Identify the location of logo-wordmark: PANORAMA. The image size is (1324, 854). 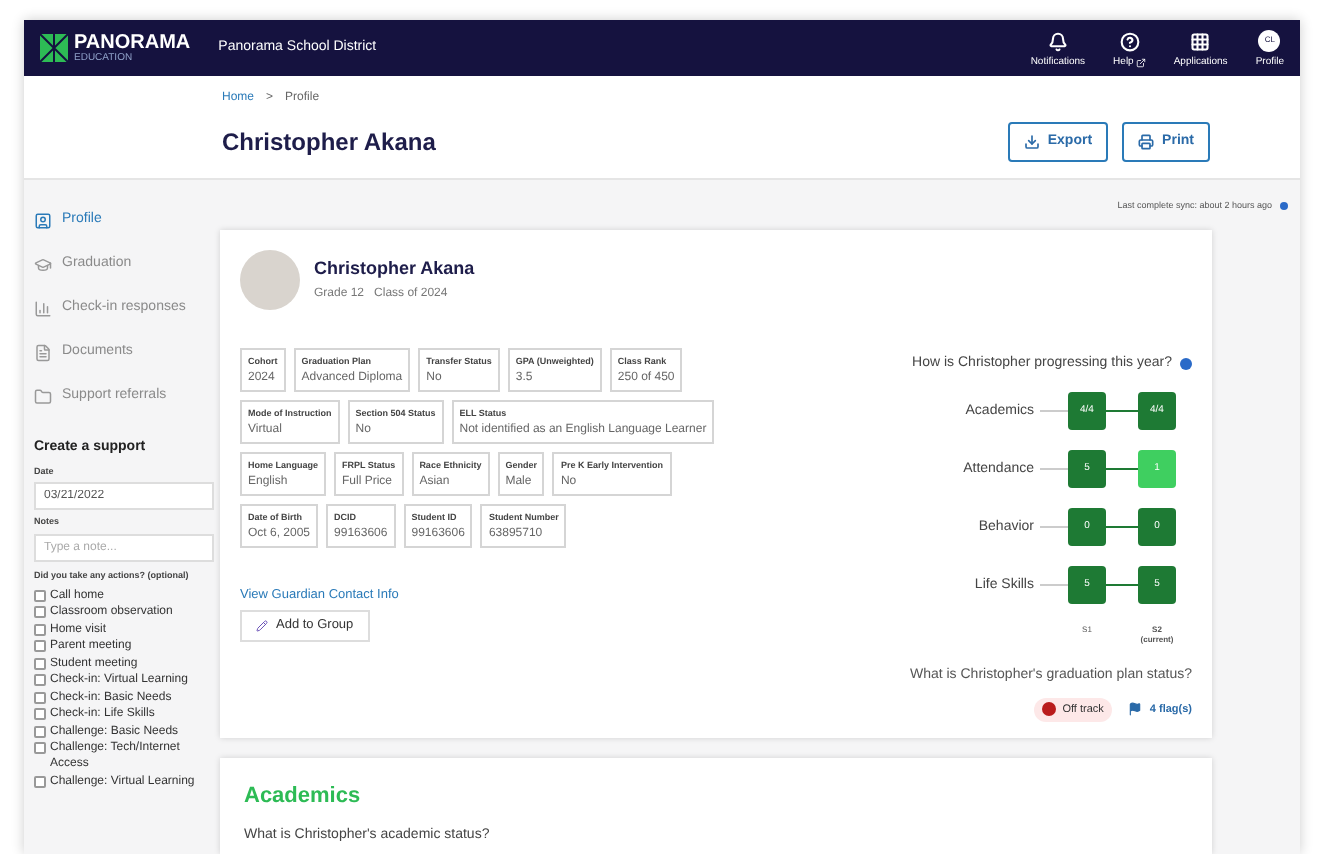
(132, 43).